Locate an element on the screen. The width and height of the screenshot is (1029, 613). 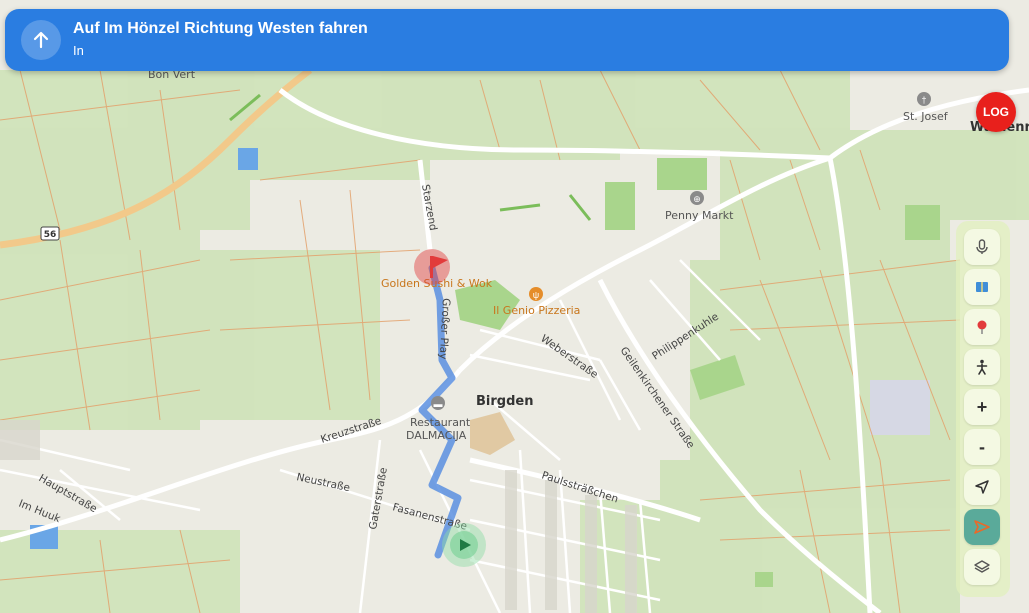
restaurant-icon: ψ is located at coordinates (536, 294).